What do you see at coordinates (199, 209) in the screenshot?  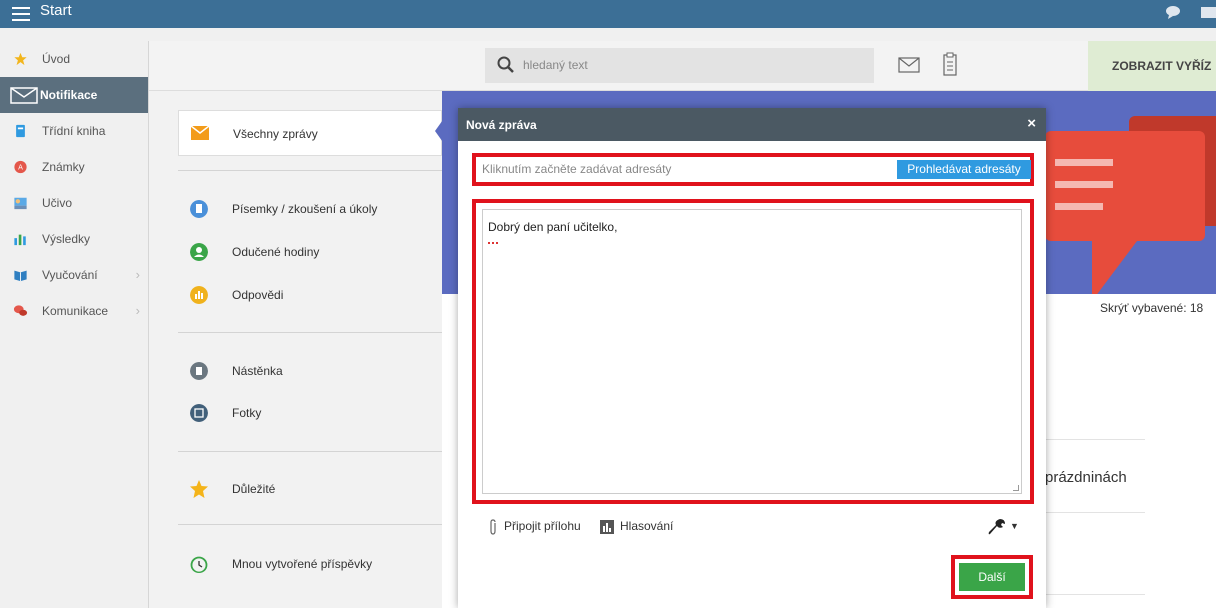 I see `exams-icon` at bounding box center [199, 209].